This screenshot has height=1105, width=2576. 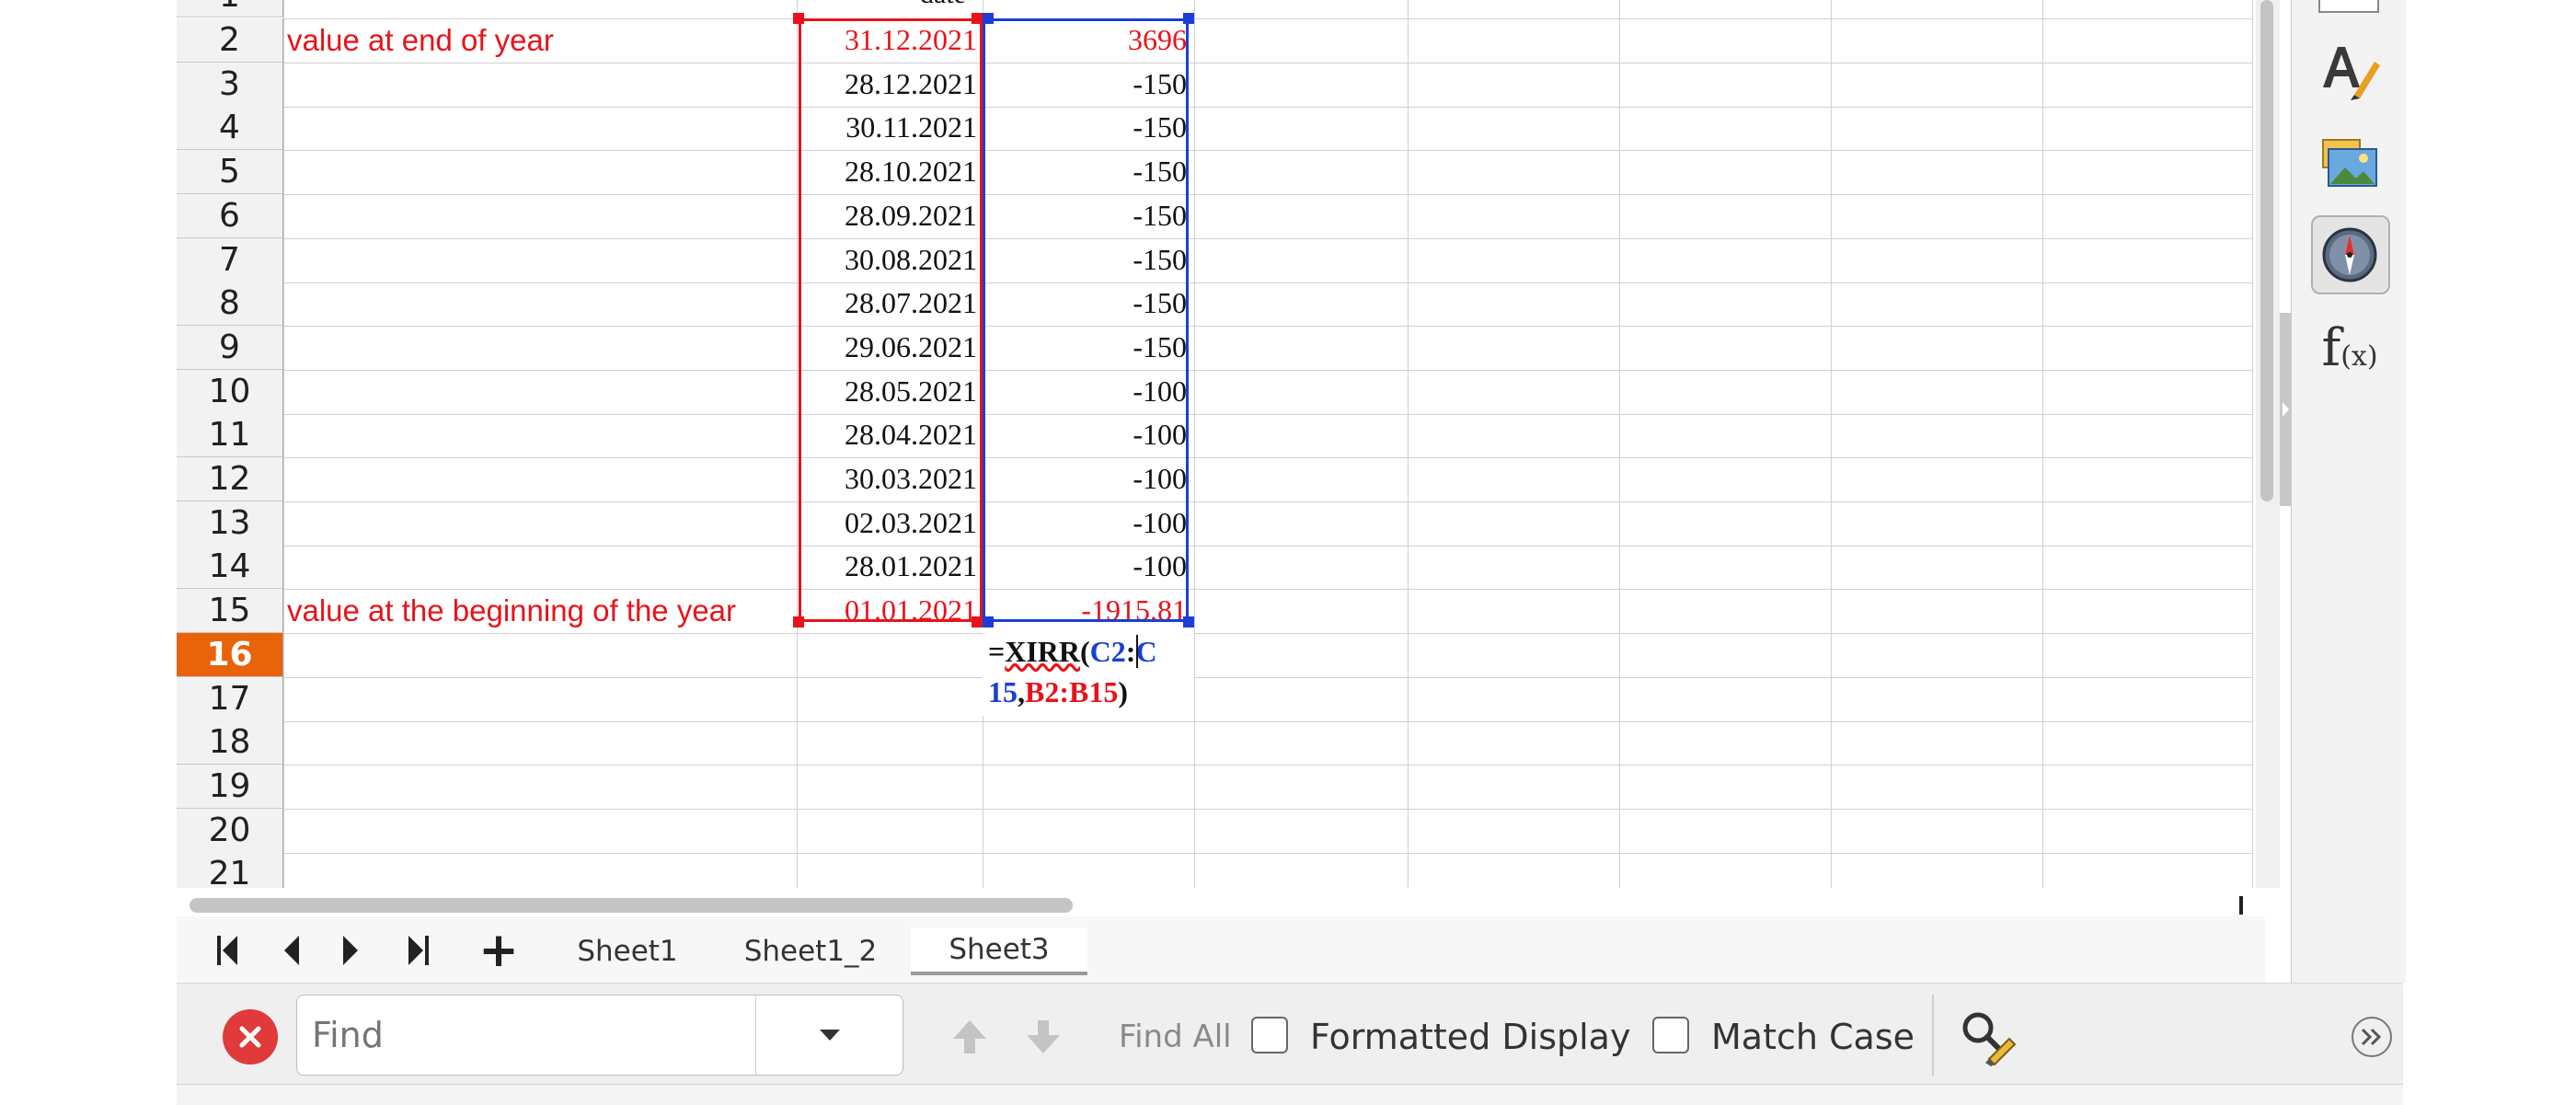 I want to click on row-header: 19, so click(x=230, y=787).